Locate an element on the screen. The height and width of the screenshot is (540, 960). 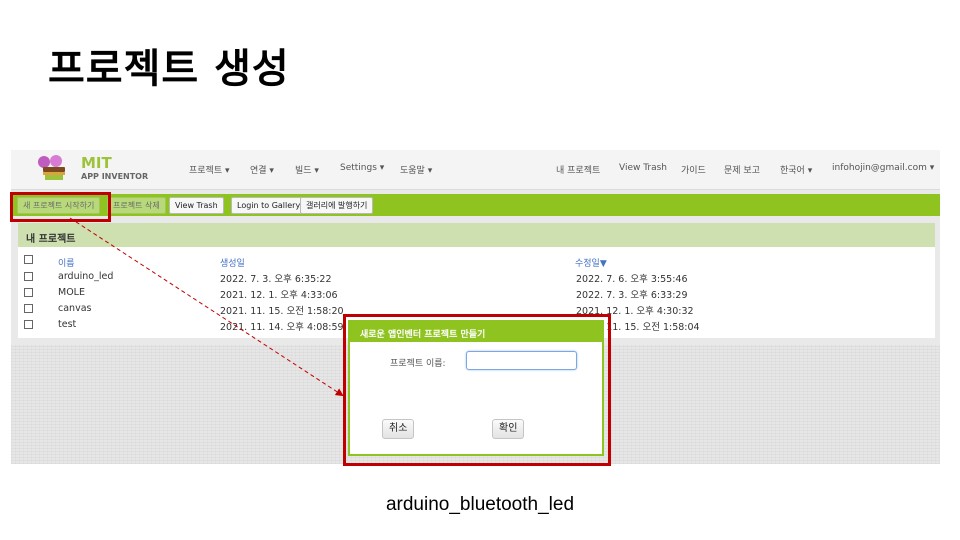
column-modified: 수정일▼ is located at coordinates (591, 262).